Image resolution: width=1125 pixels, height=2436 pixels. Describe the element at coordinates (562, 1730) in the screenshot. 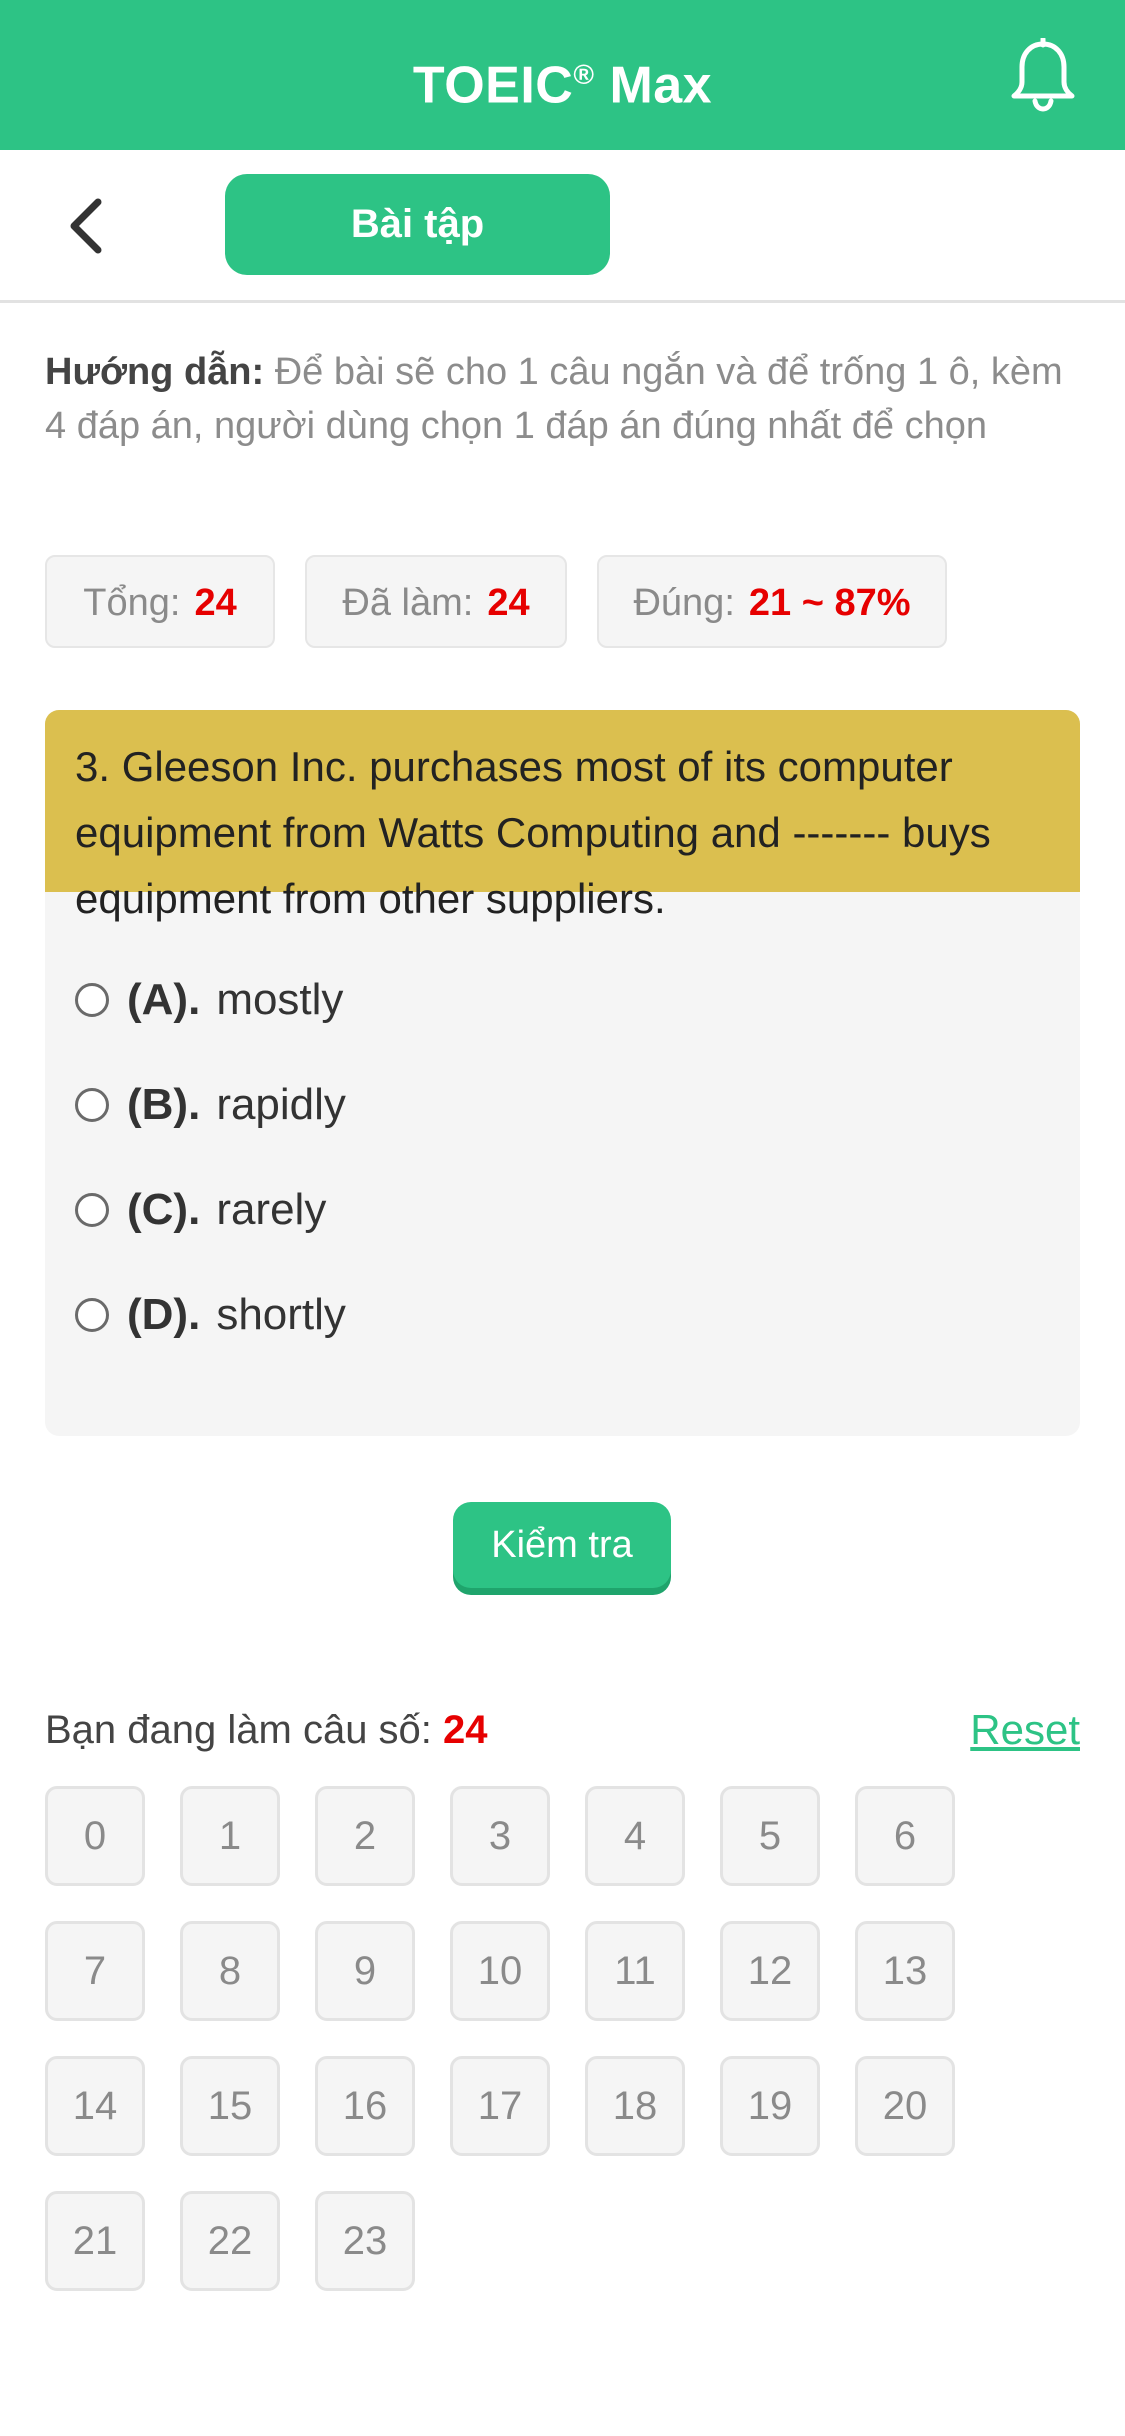

I see `progress-row: Bạn đang làm câu số: 24 Reset` at that location.